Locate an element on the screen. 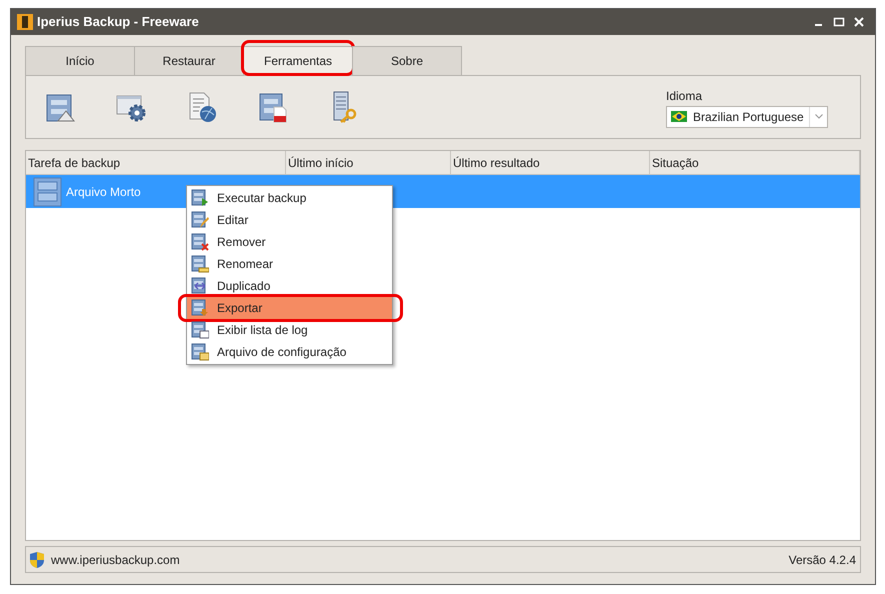 This screenshot has width=885, height=594. log-icon is located at coordinates (200, 330).